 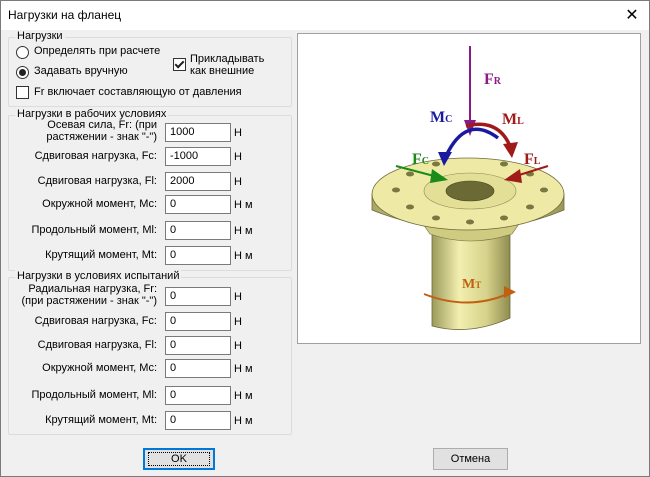 What do you see at coordinates (97, 345) in the screenshot?
I see `test-row-label: Сдвиговая нагрузка, Fl:` at bounding box center [97, 345].